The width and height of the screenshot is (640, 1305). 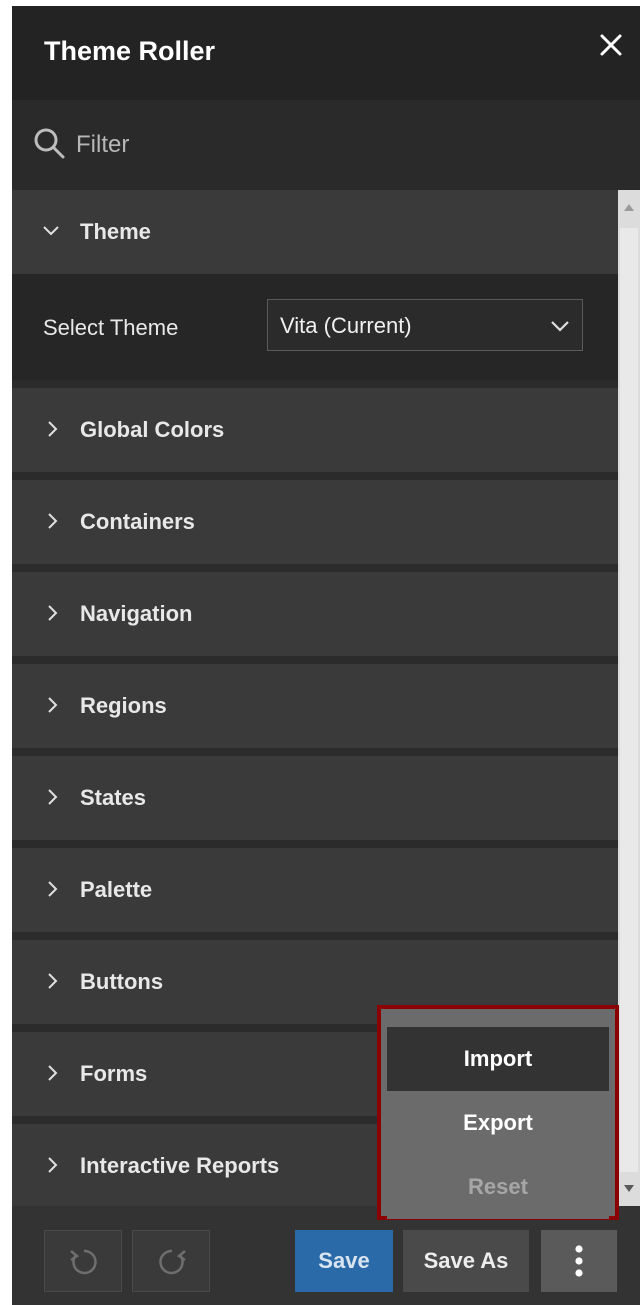 I want to click on filter-input, so click(x=326, y=145).